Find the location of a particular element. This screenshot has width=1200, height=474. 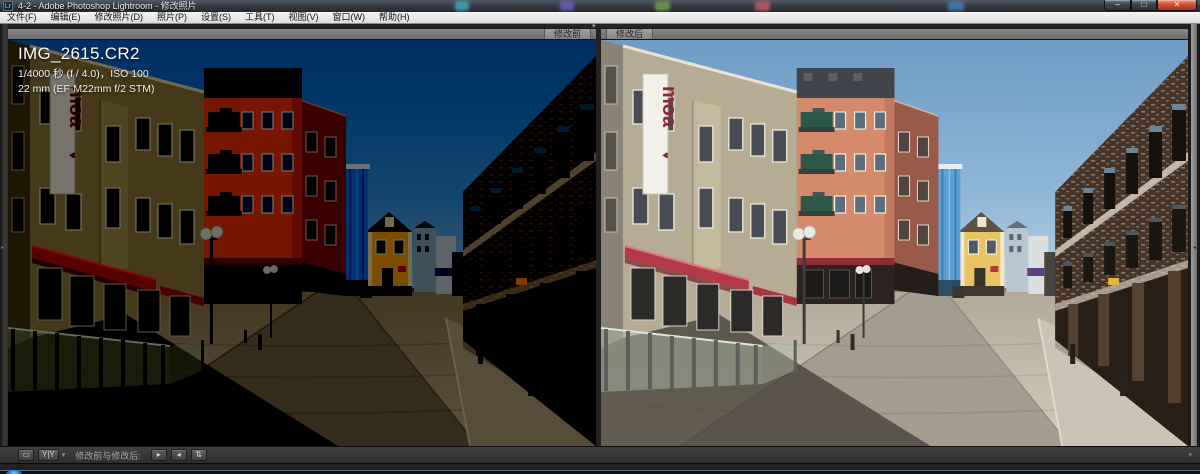

start-orb-icon is located at coordinates (14, 472).